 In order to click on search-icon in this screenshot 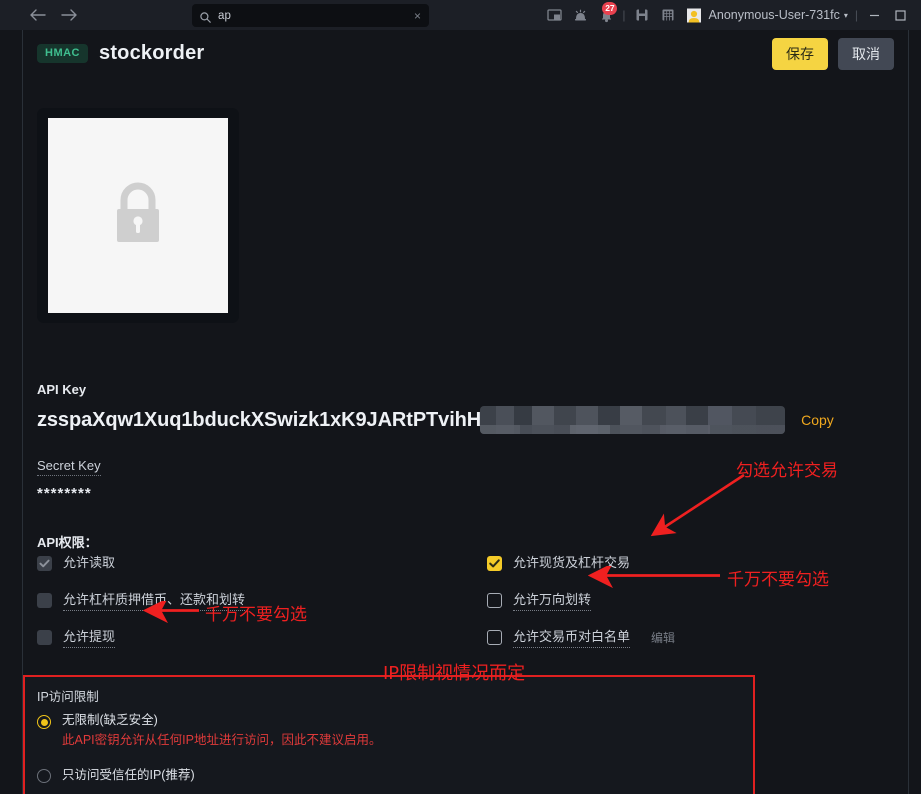, I will do `click(205, 16)`.